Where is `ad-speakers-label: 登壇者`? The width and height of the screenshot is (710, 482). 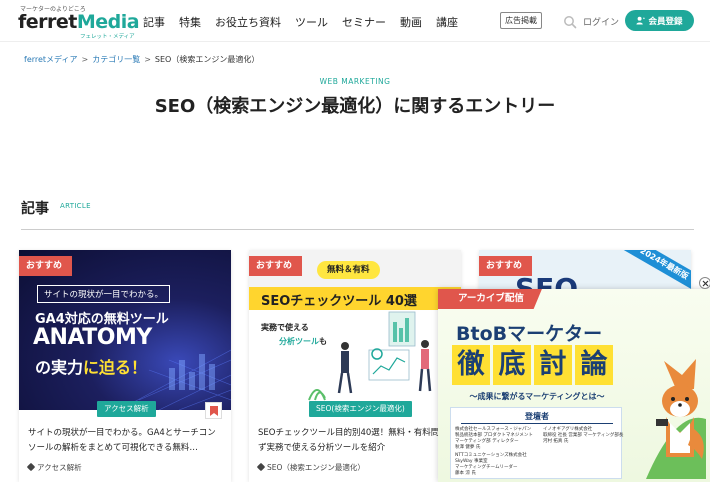 ad-speakers-label: 登壇者 is located at coordinates (537, 416).